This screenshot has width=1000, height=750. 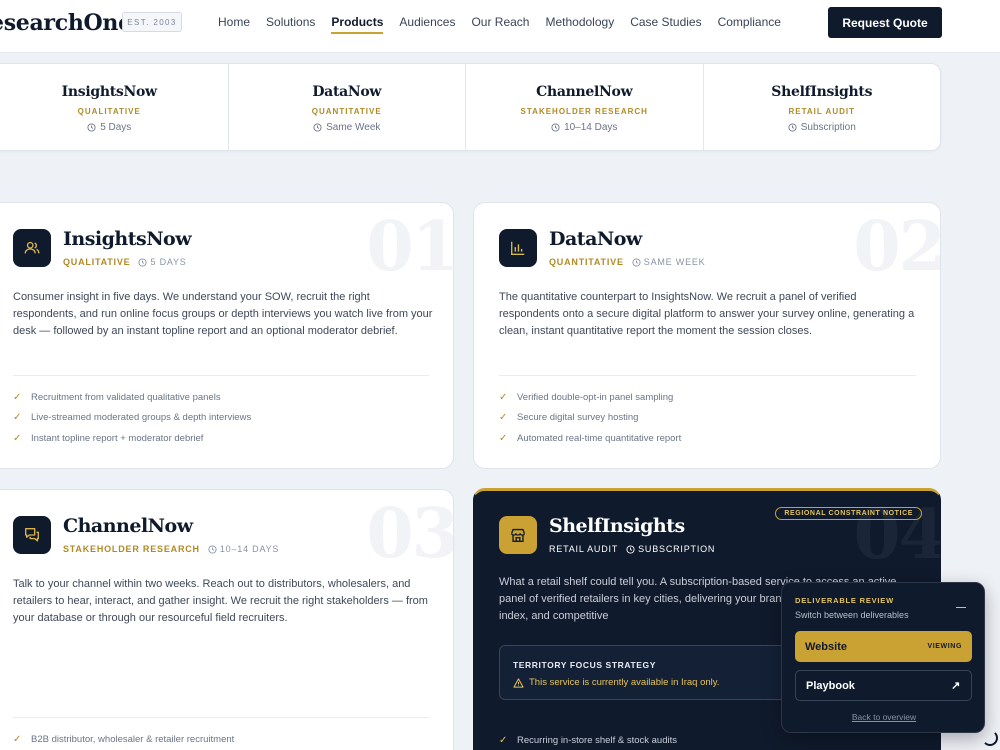 What do you see at coordinates (346, 127) in the screenshot?
I see `strip-duration: Same Week` at bounding box center [346, 127].